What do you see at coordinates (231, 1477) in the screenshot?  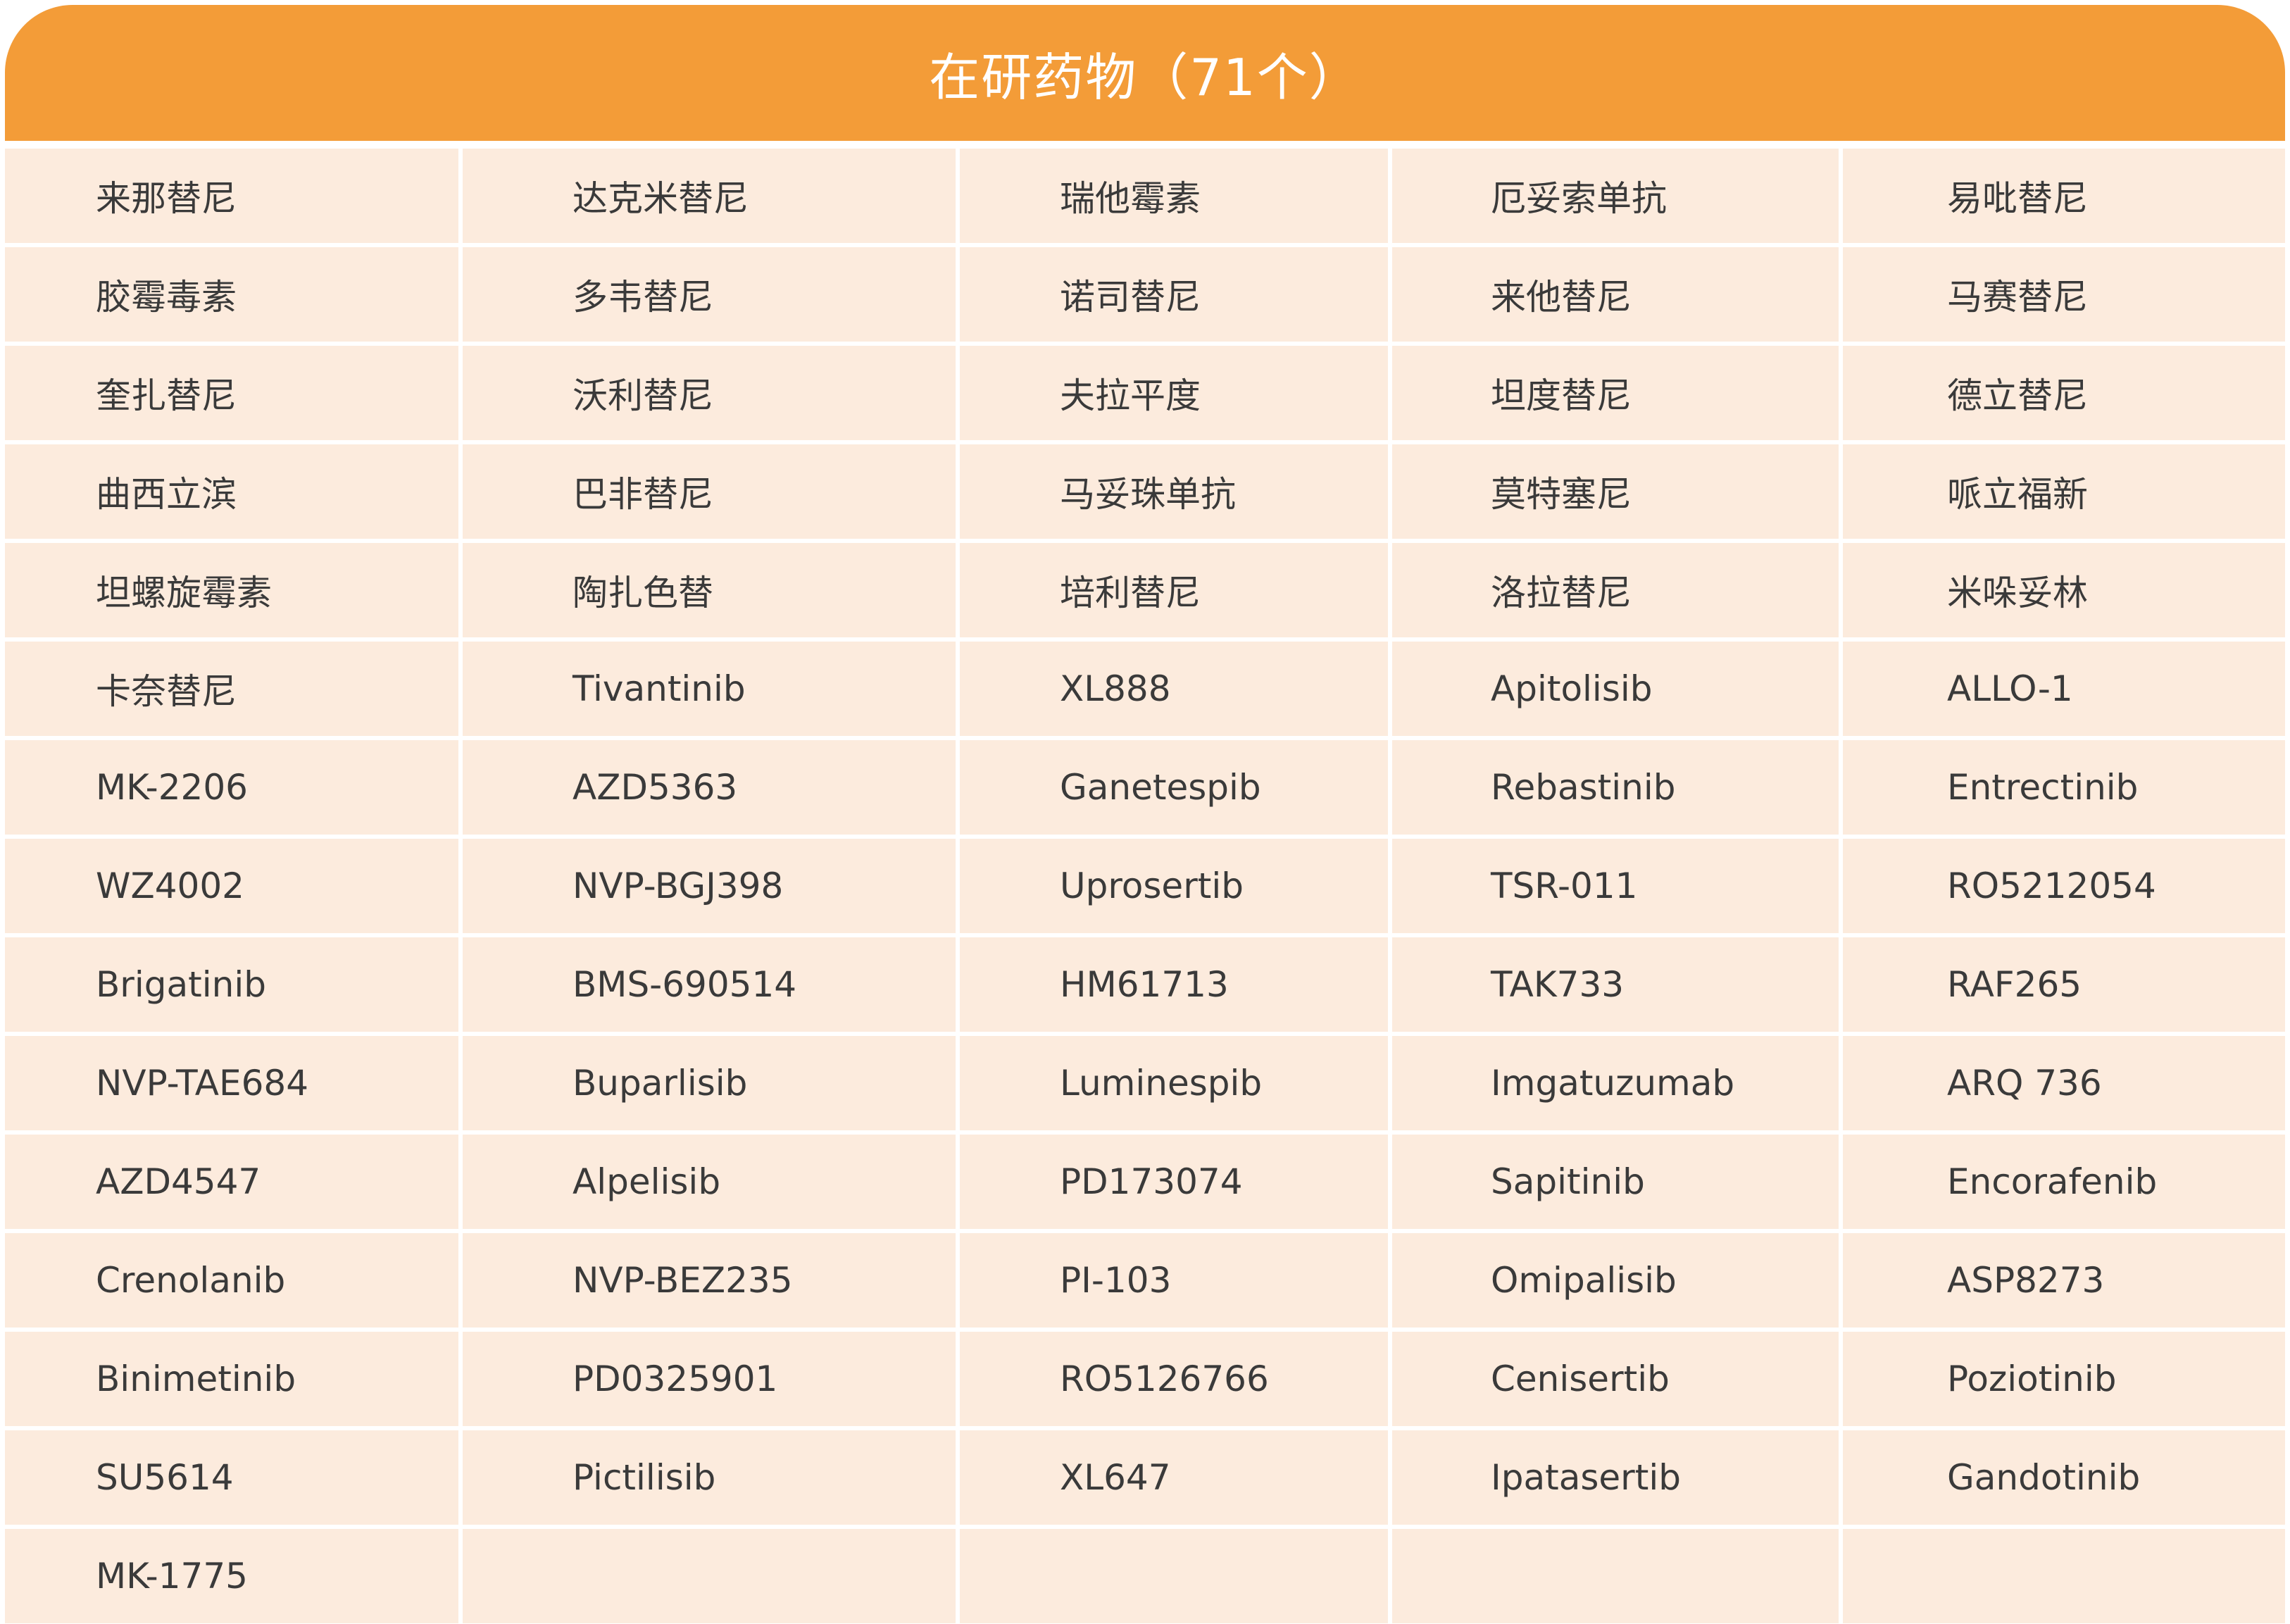 I see `table-cell: SU5614` at bounding box center [231, 1477].